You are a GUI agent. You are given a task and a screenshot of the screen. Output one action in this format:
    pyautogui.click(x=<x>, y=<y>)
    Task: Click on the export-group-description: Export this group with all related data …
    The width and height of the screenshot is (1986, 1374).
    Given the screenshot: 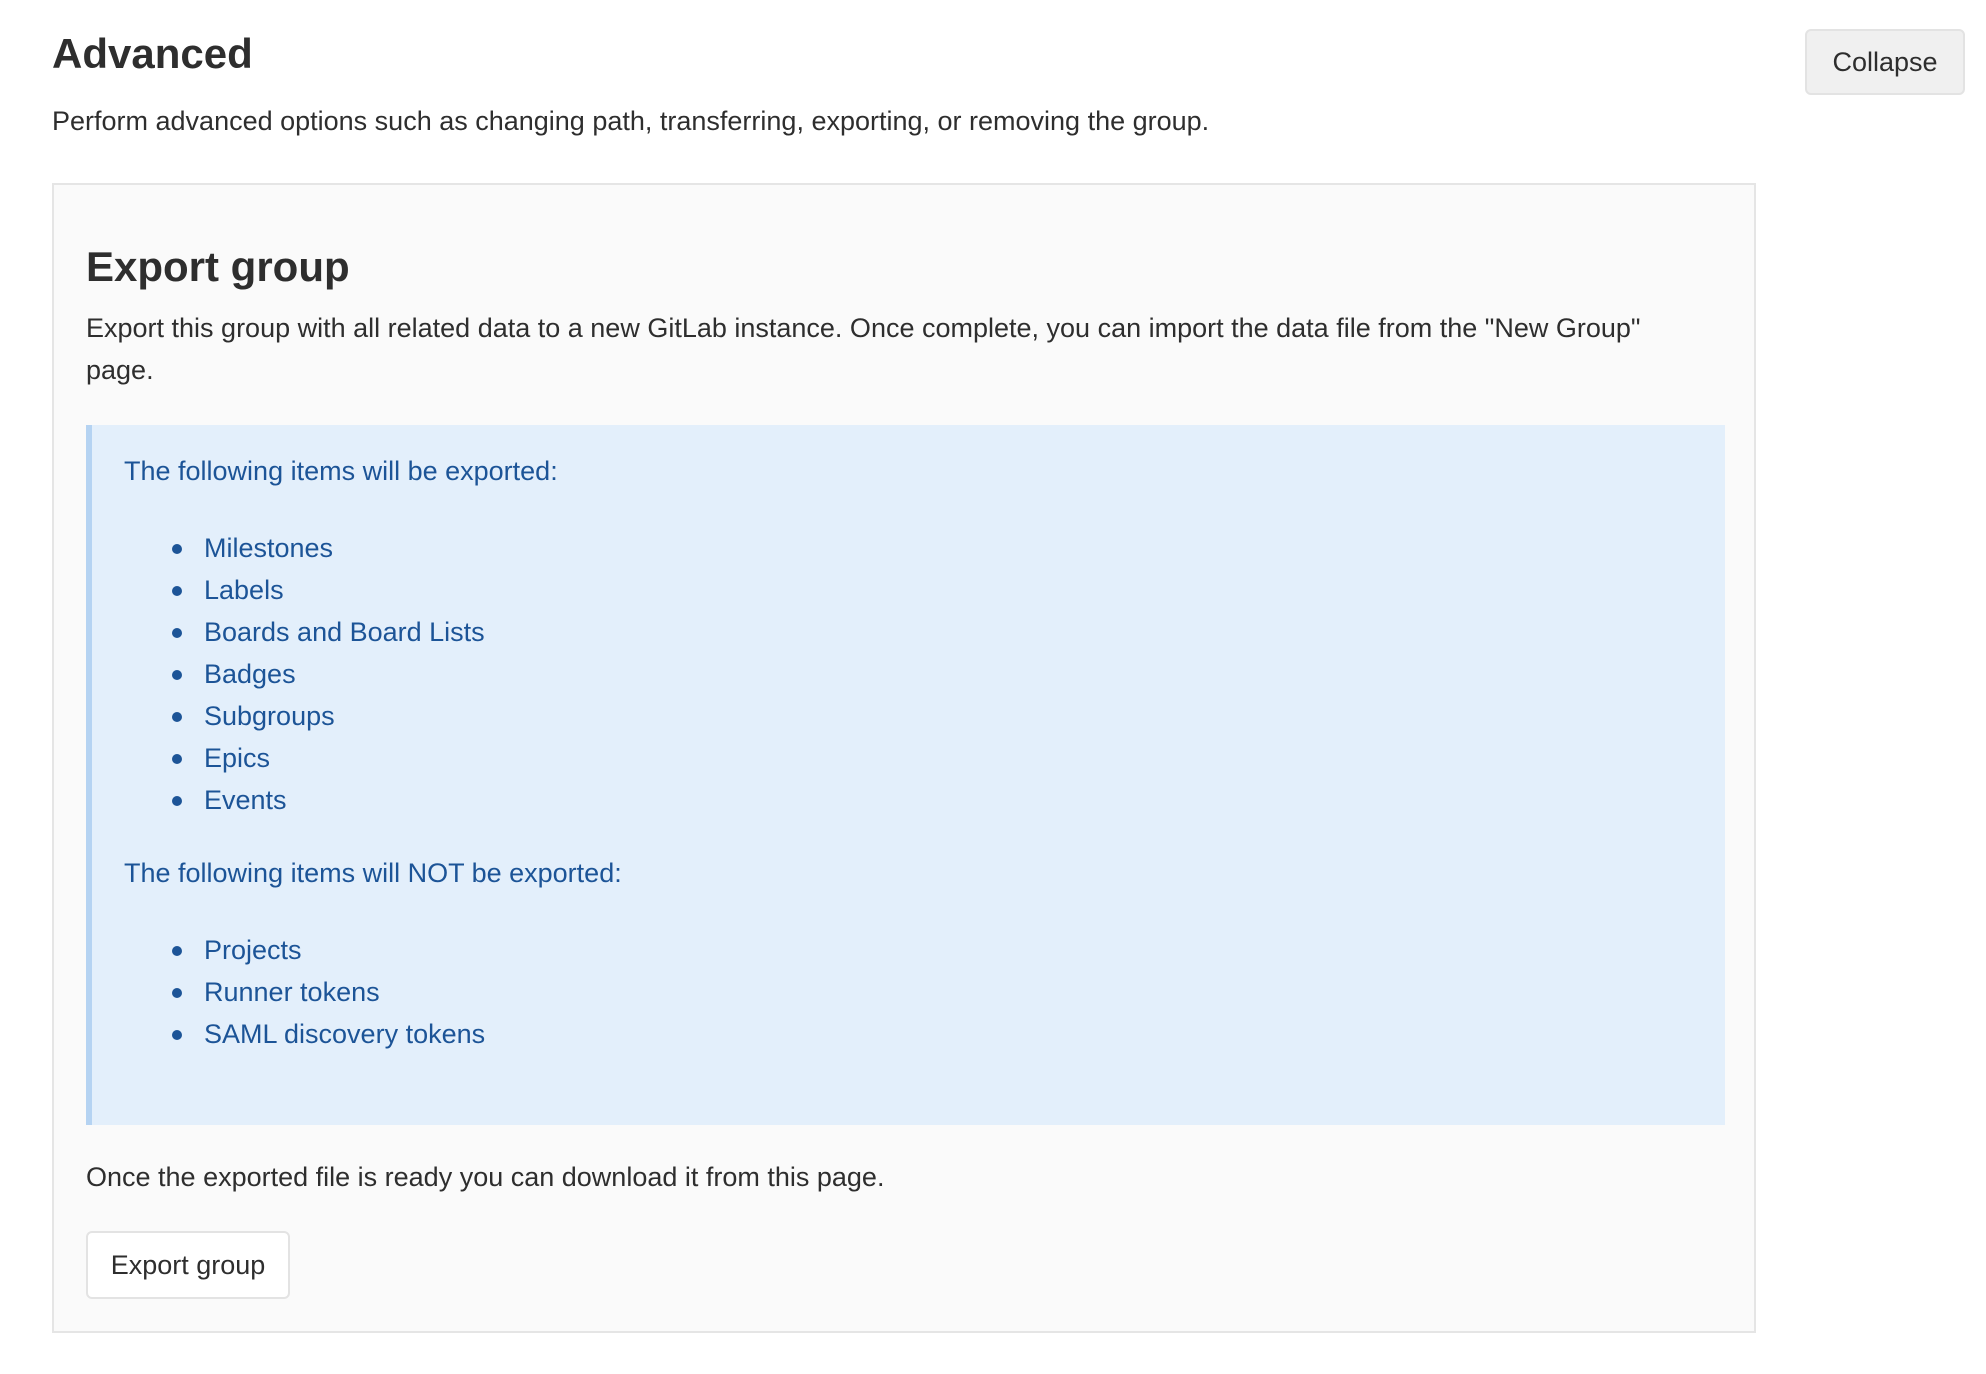 What is the action you would take?
    pyautogui.click(x=863, y=349)
    